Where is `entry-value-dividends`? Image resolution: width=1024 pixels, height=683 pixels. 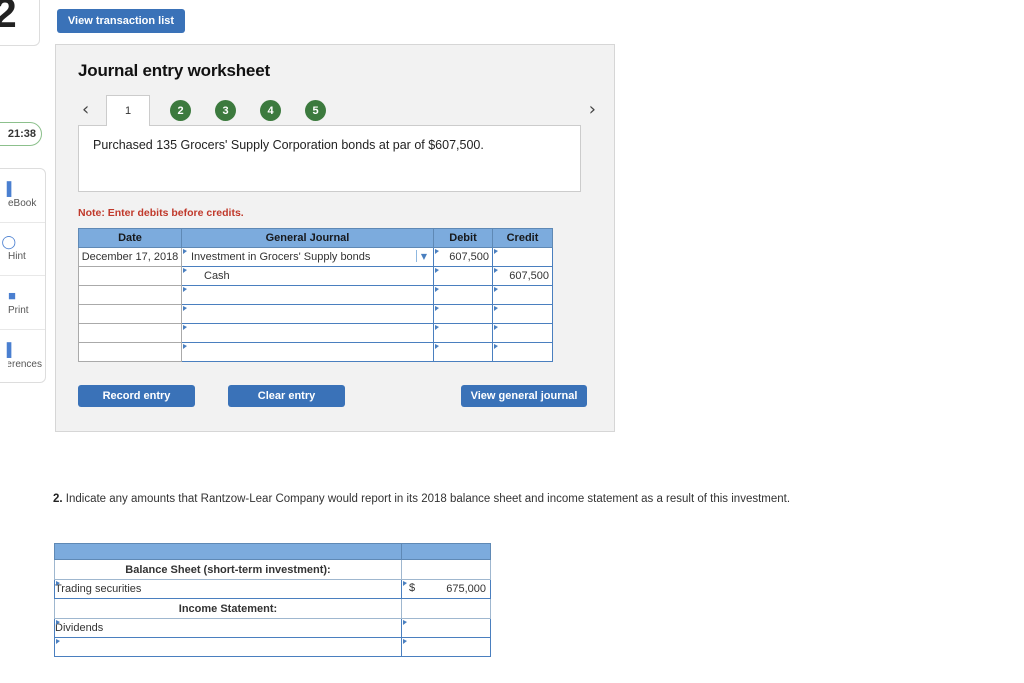
entry-value-dividends is located at coordinates (446, 628).